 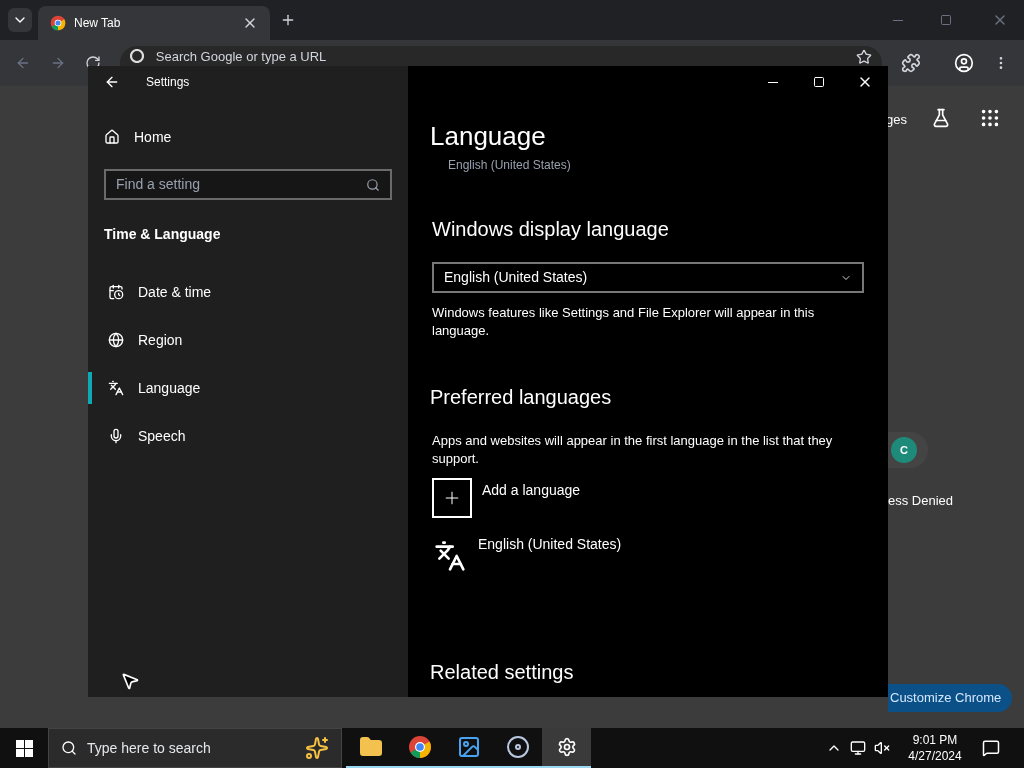 I want to click on extensions-icon, so click(x=911, y=63).